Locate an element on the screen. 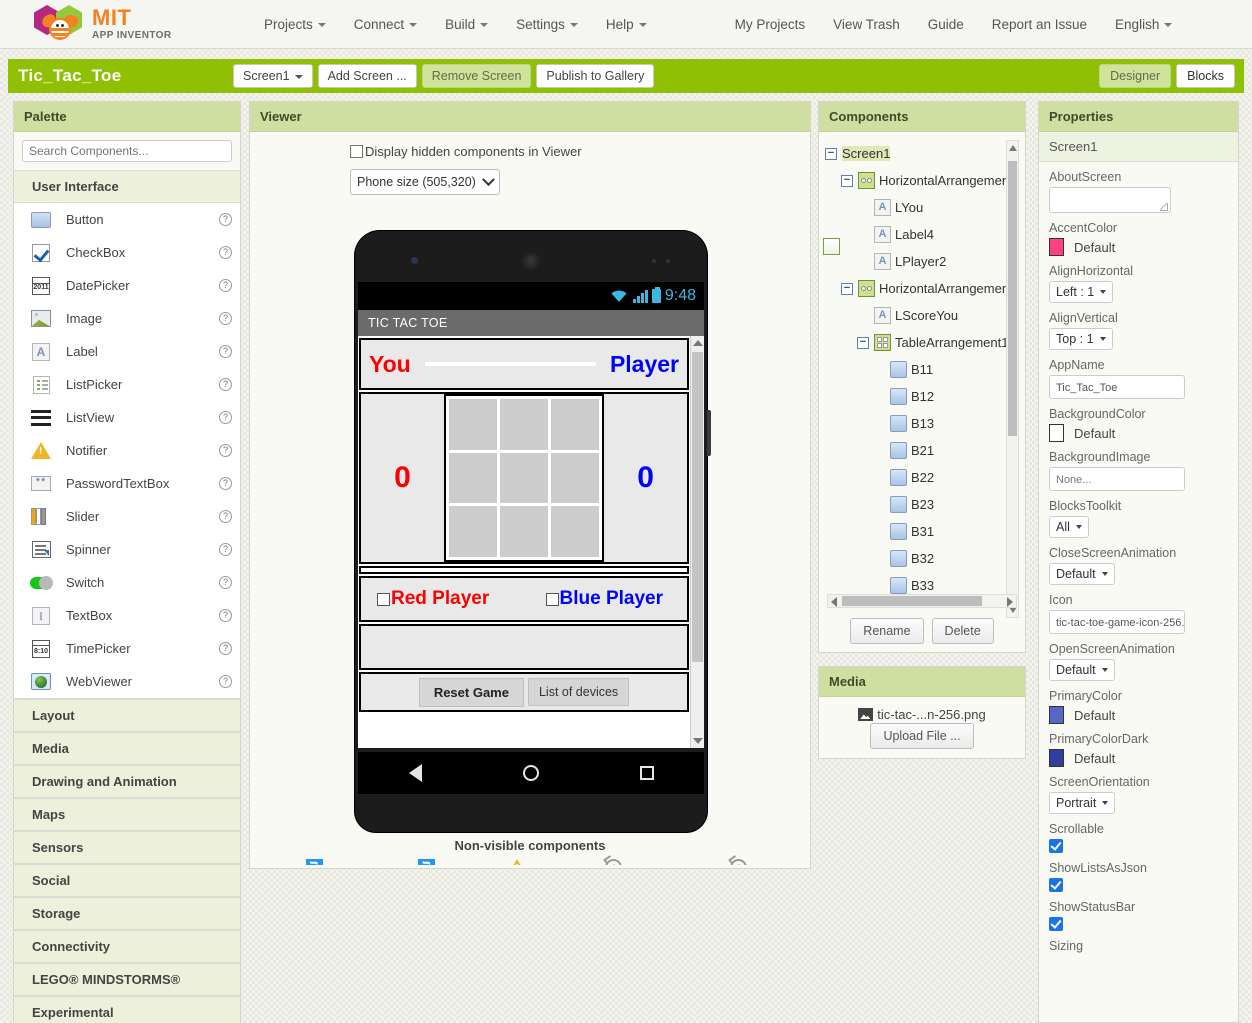 The image size is (1252, 1023). palette-item-webviewer: WebViewer? is located at coordinates (127, 681).